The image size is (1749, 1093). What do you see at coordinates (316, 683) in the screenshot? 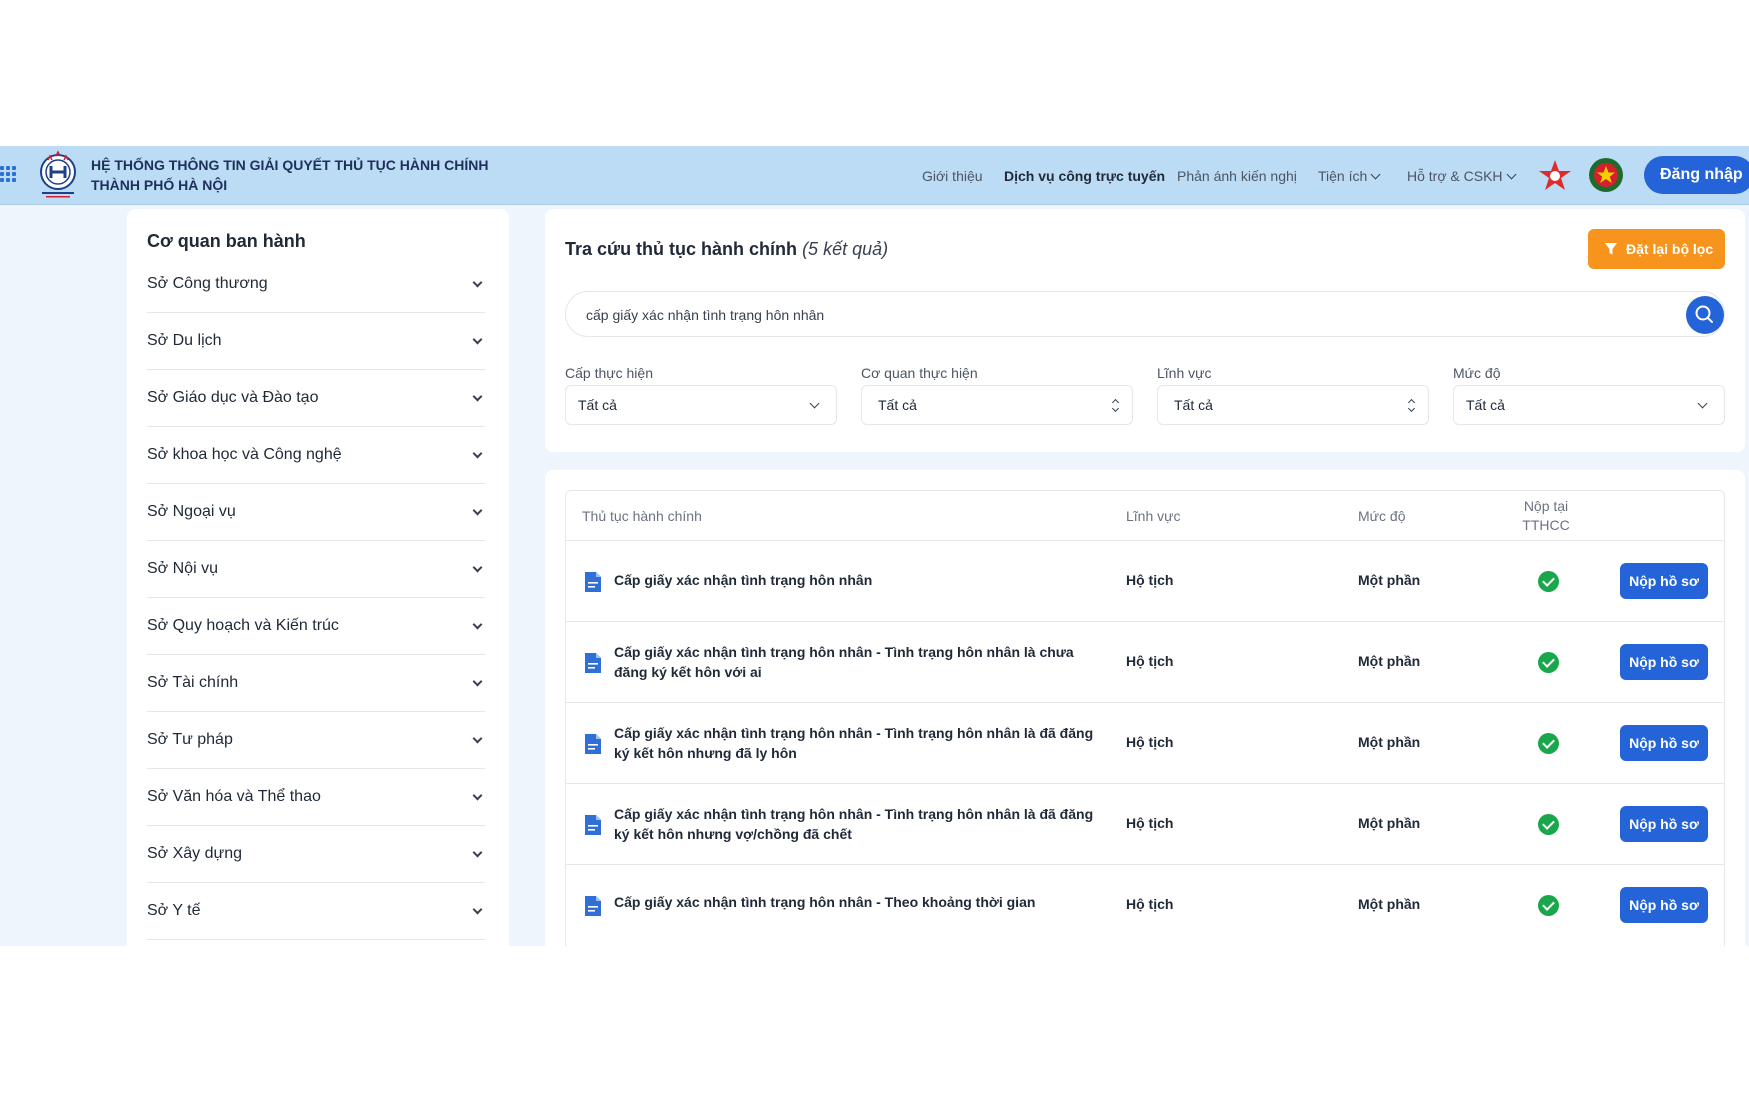
I see `sidebar-item: Sở Tài chính` at bounding box center [316, 683].